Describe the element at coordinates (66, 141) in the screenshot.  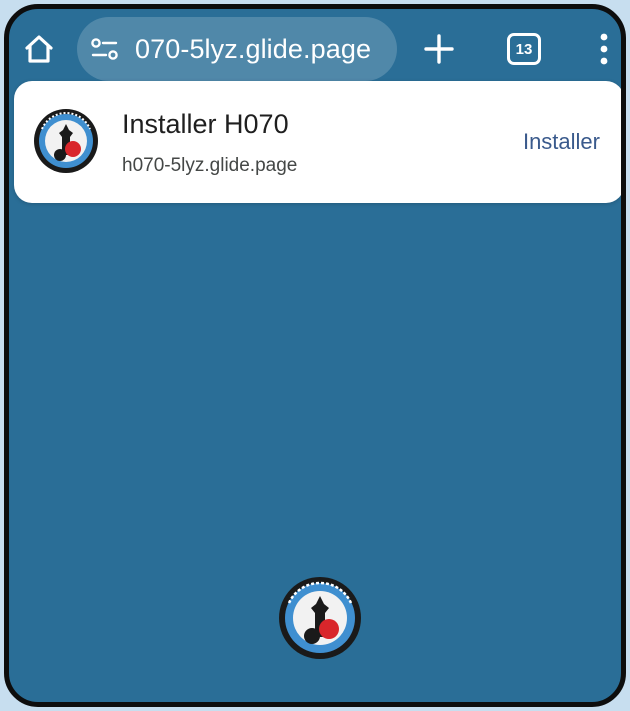
I see `app-logo-icon` at that location.